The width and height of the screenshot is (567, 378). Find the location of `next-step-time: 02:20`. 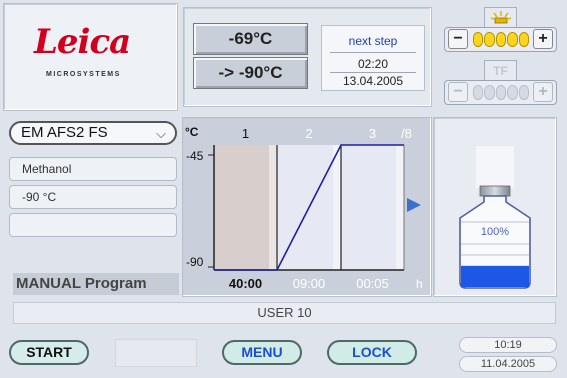

next-step-time: 02:20 is located at coordinates (373, 64).